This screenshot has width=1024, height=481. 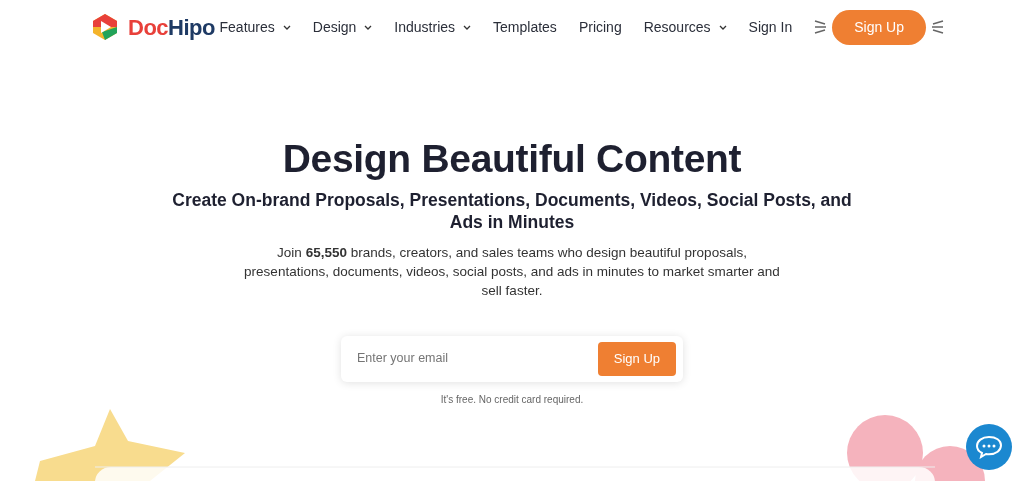 I want to click on chat-button, so click(x=989, y=447).